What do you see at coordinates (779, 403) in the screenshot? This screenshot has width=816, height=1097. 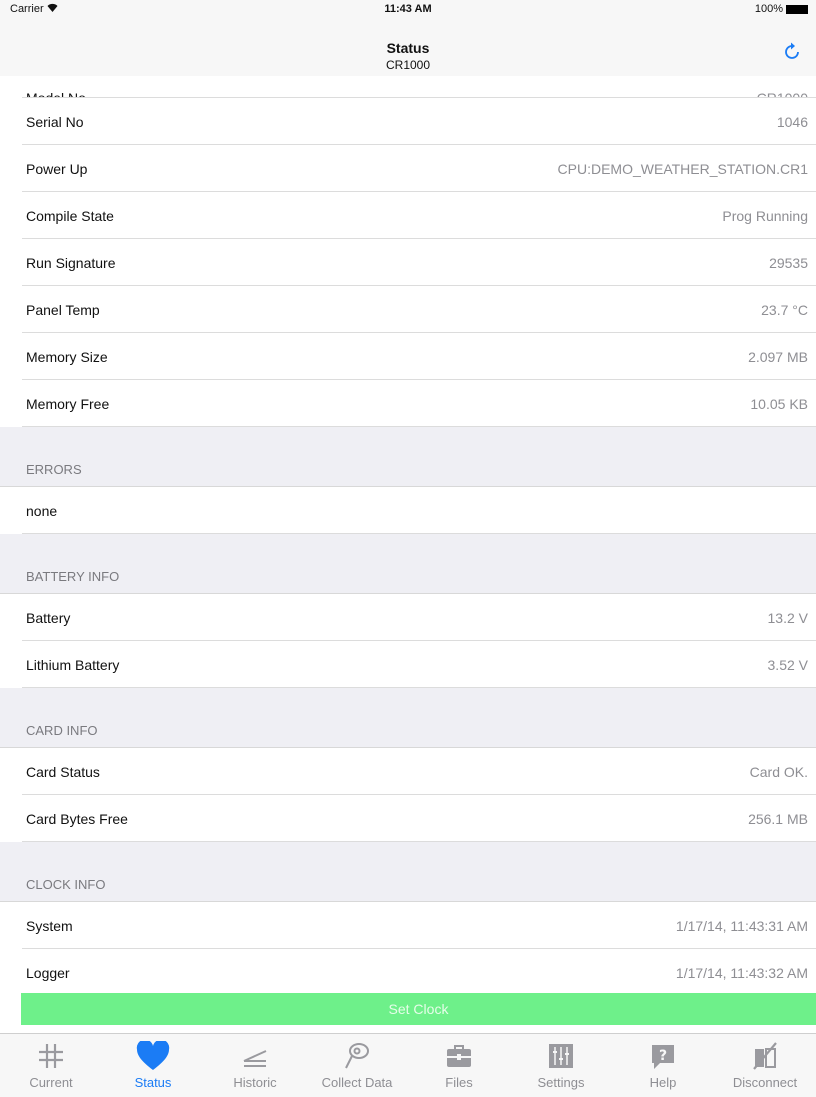 I see `row-value: 10.05 KB` at bounding box center [779, 403].